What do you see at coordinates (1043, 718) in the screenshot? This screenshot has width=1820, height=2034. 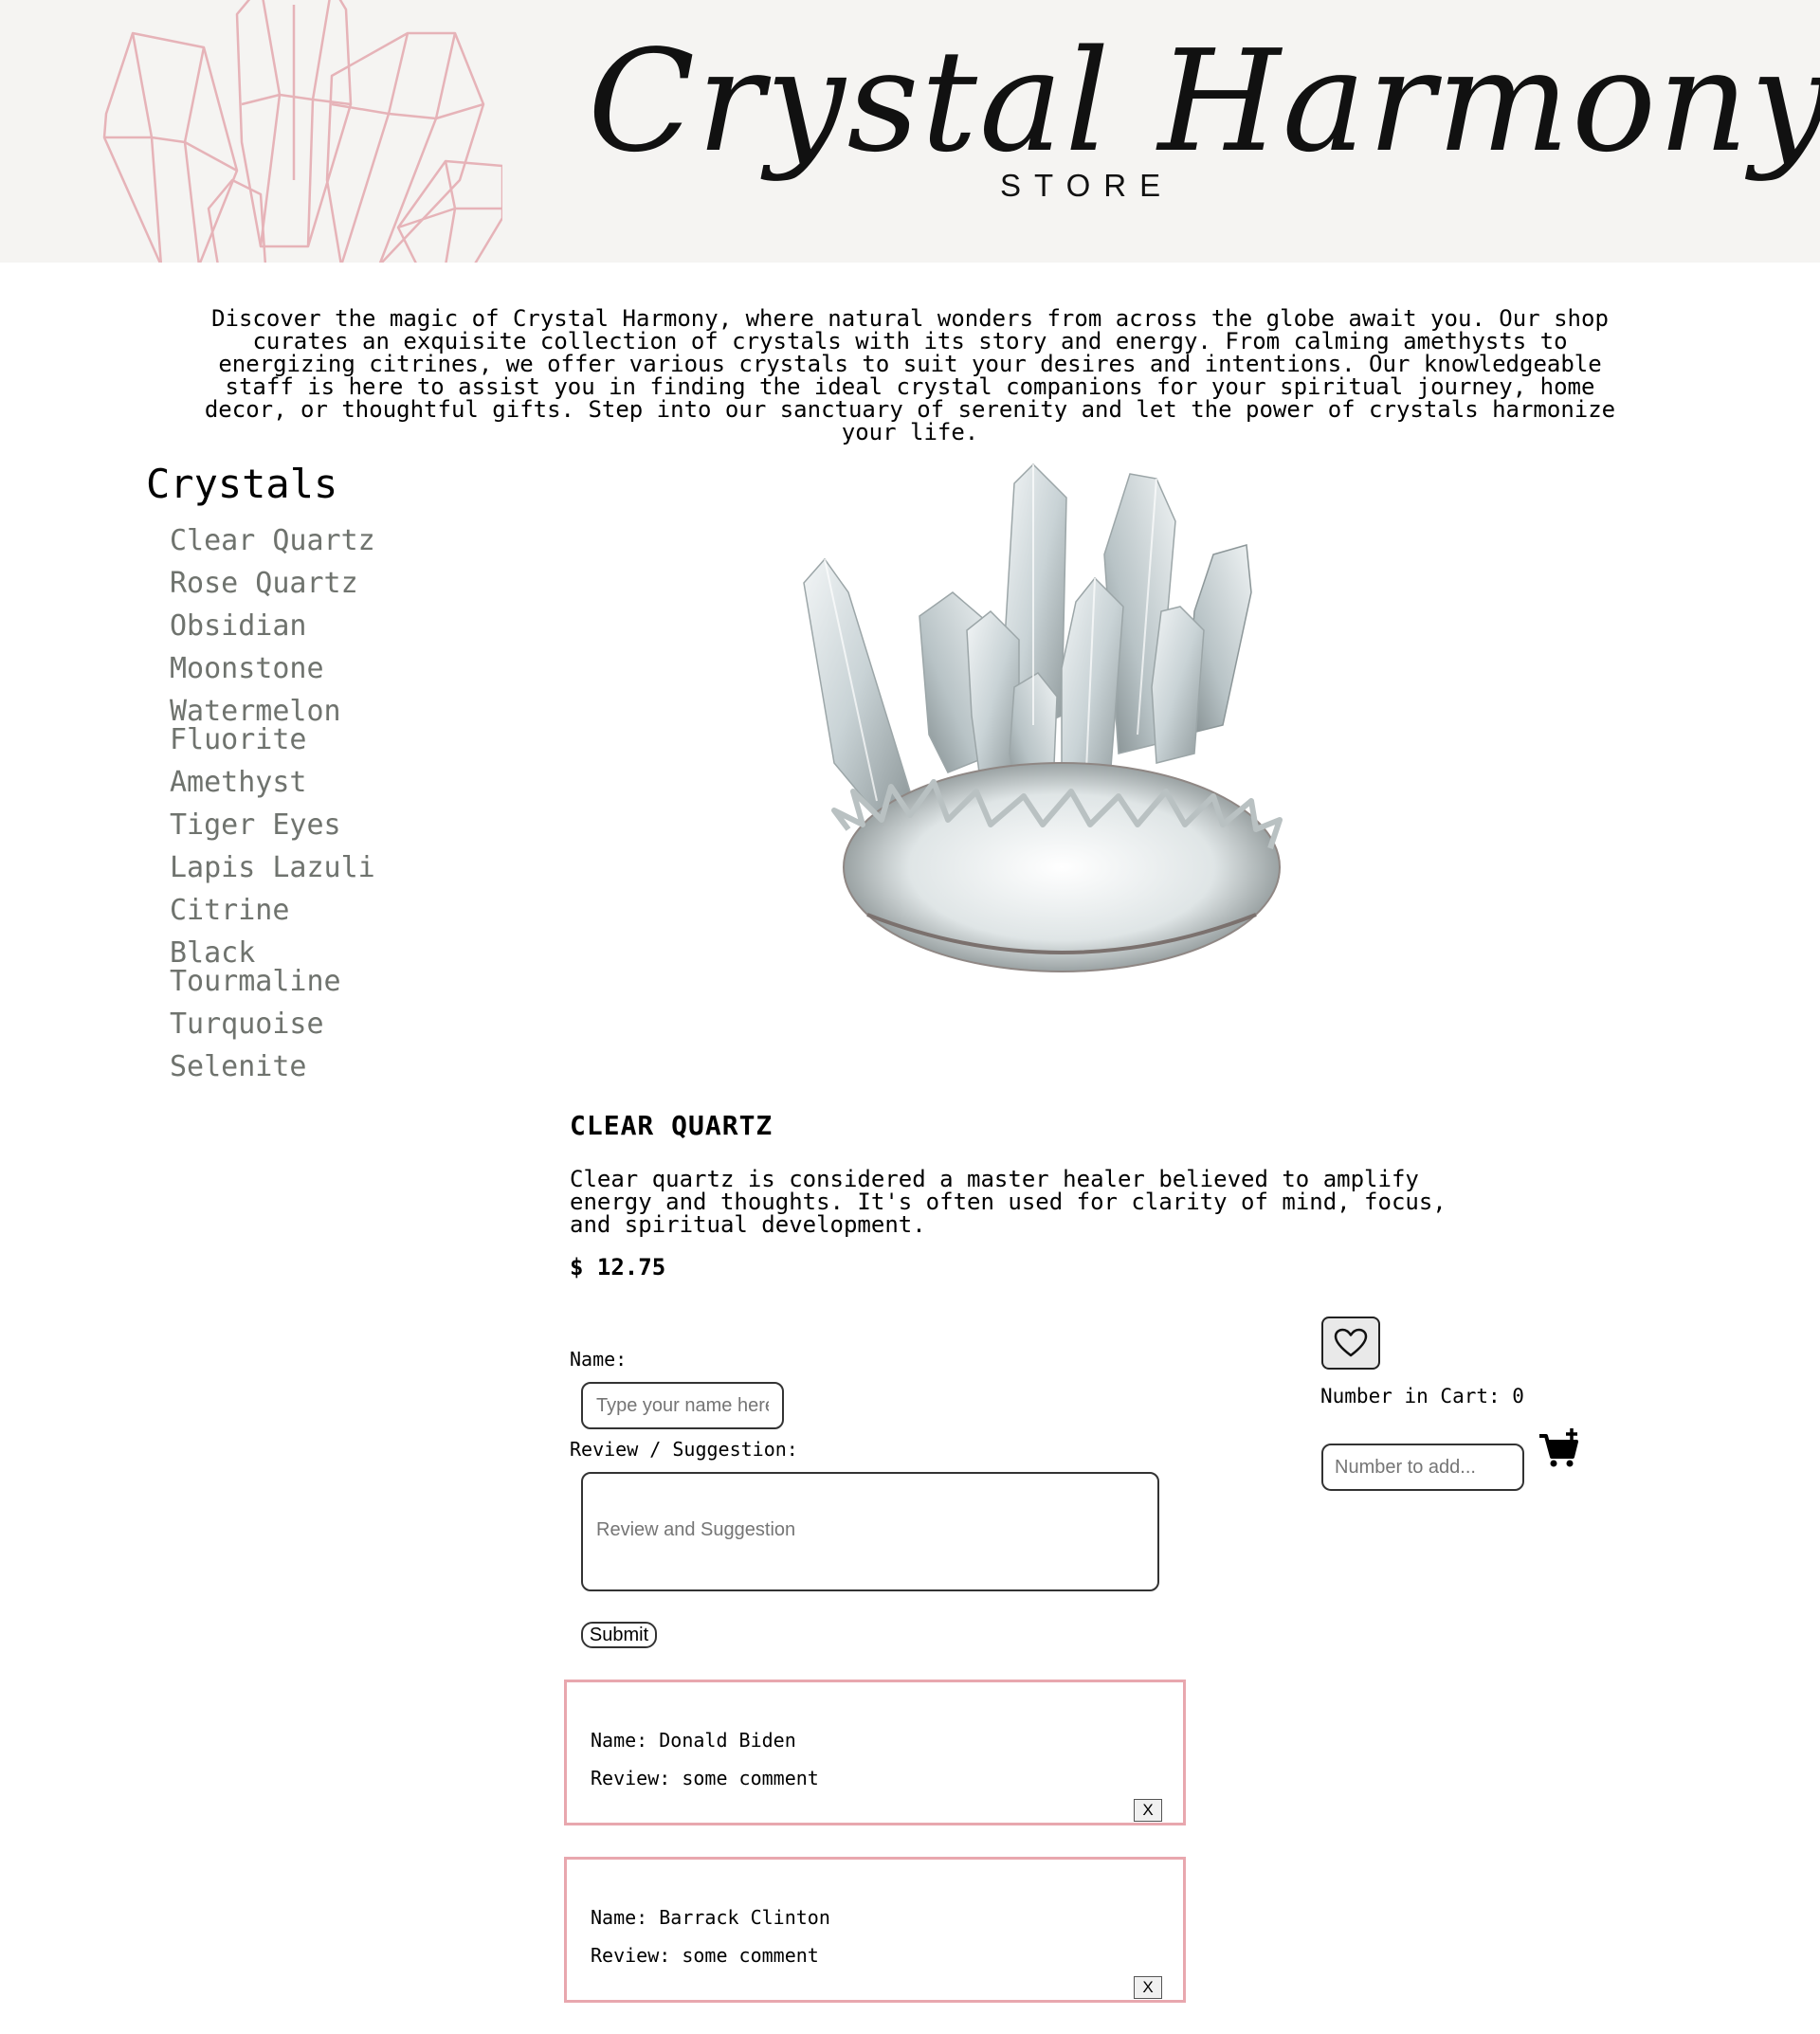 I see `clear-quartz-product-image` at bounding box center [1043, 718].